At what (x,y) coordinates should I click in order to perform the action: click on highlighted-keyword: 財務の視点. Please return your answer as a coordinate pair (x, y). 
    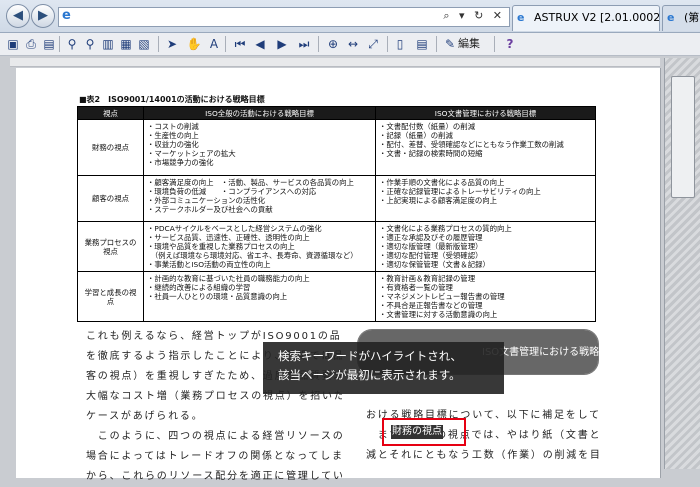
    Looking at the image, I should click on (417, 432).